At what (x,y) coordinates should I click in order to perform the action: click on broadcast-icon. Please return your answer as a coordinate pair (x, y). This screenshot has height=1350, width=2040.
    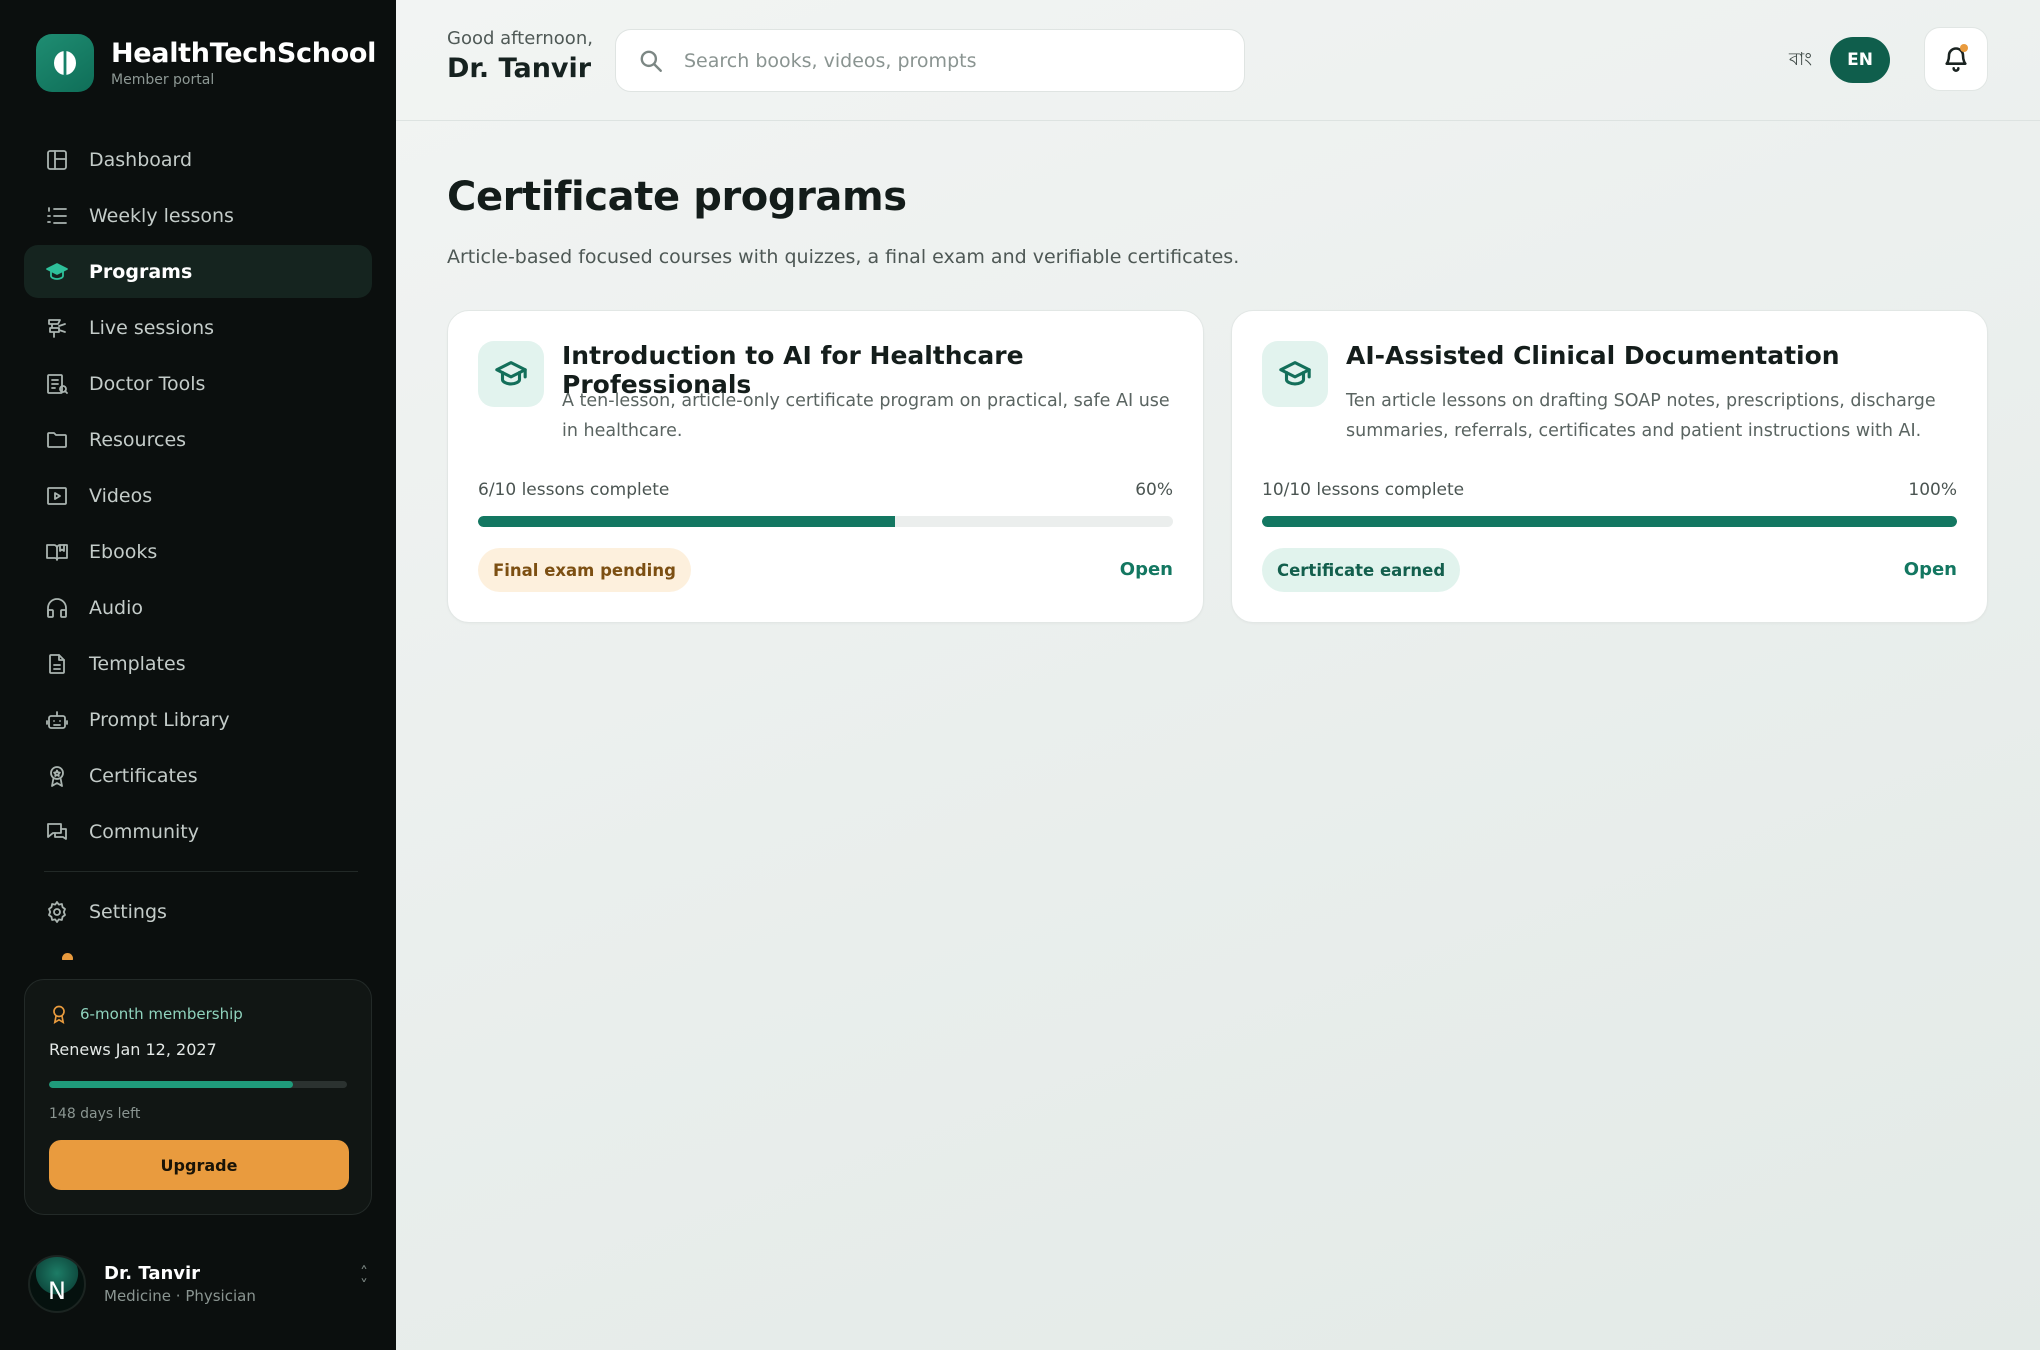
    Looking at the image, I should click on (57, 328).